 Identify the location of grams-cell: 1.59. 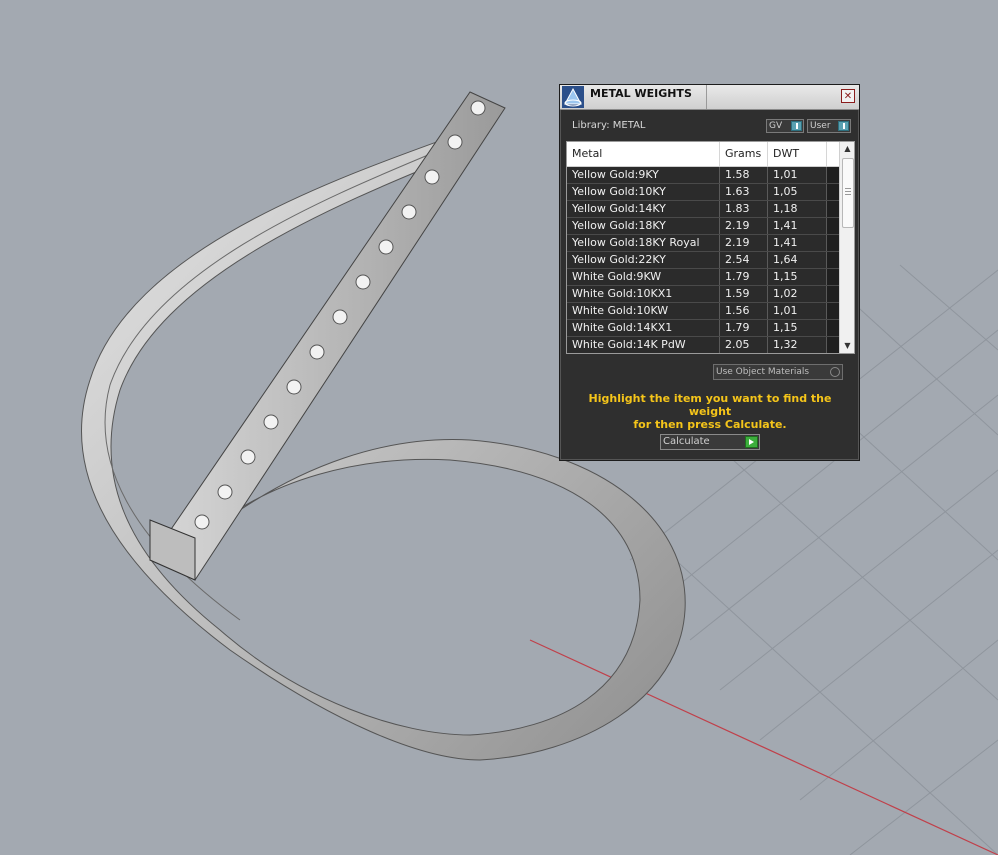
(744, 294).